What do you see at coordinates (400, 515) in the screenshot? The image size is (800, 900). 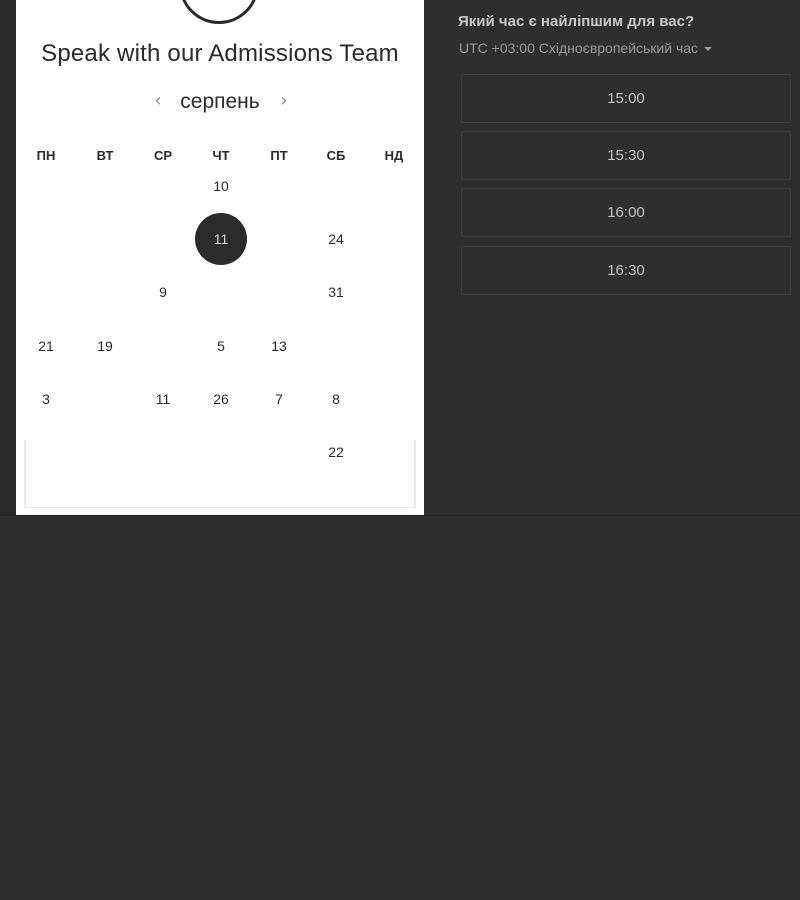 I see `divider` at bounding box center [400, 515].